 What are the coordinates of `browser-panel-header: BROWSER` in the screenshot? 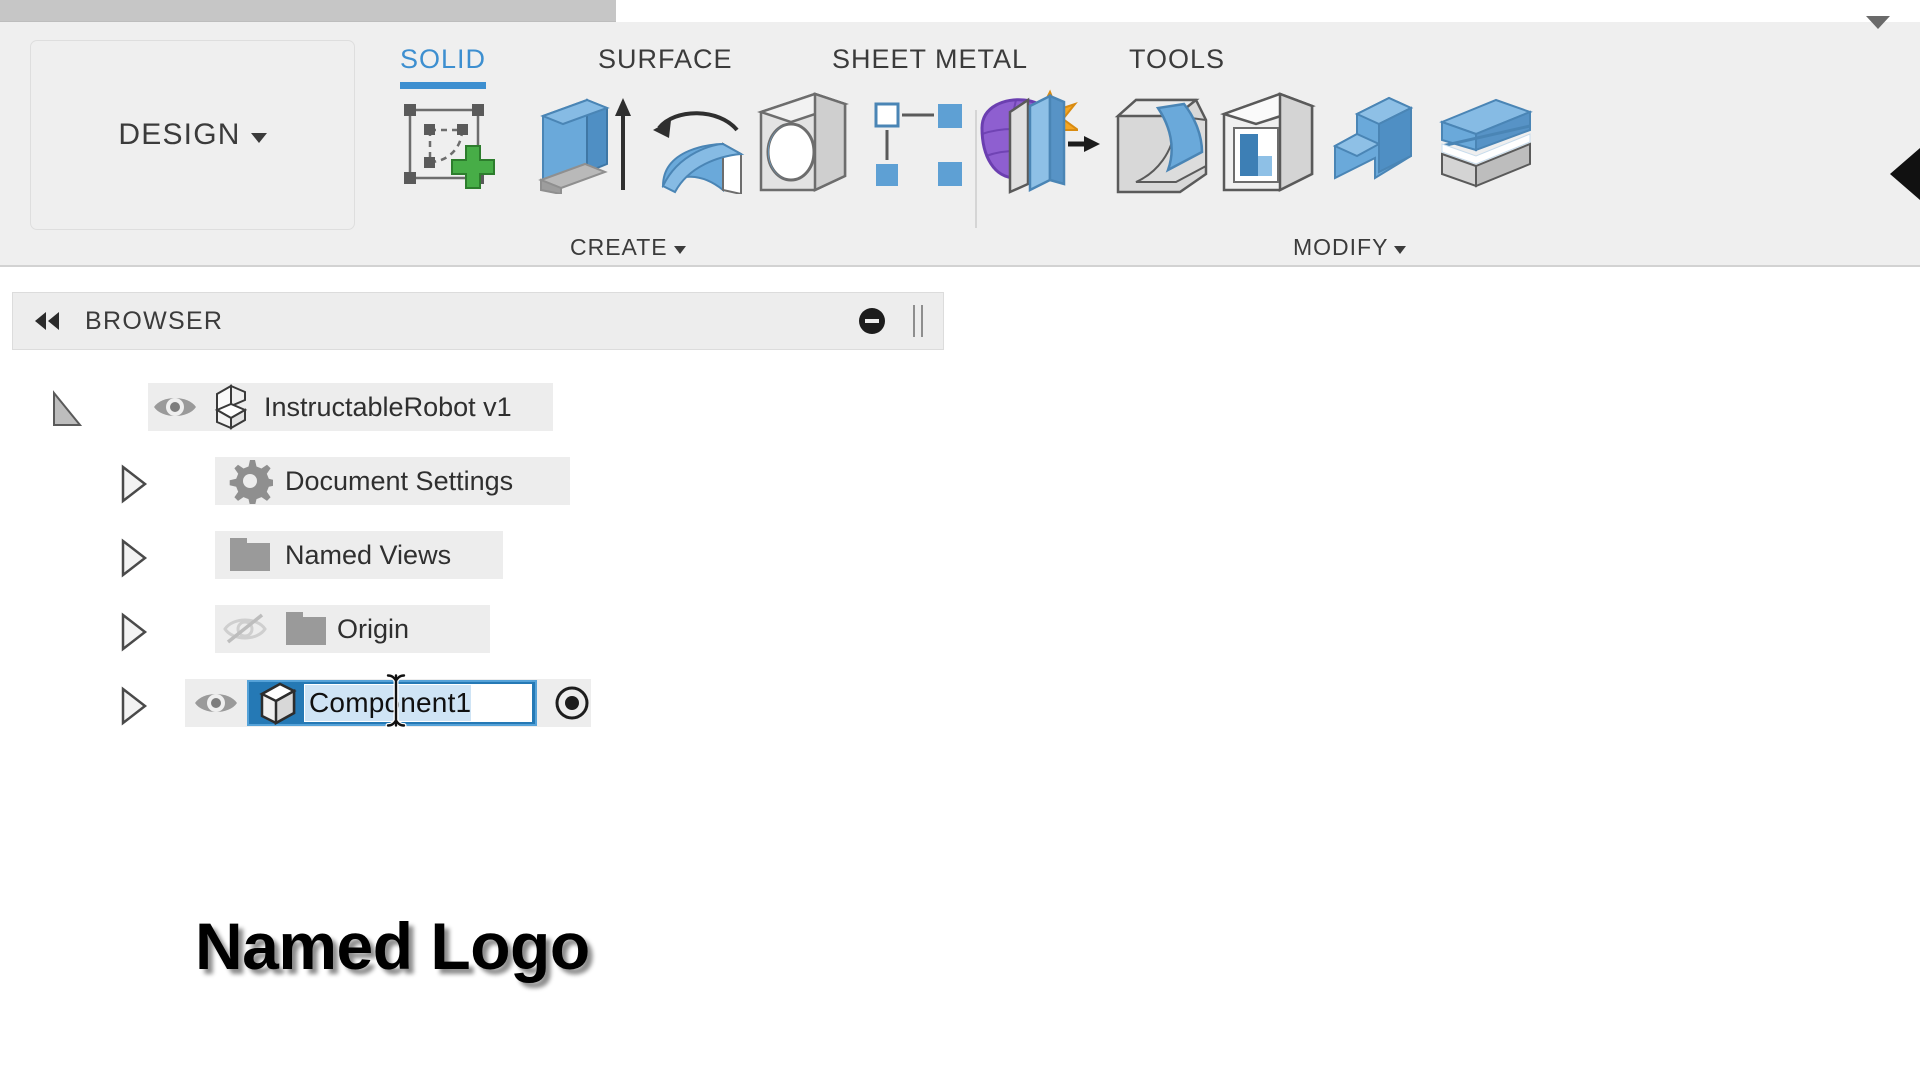 It's located at (478, 321).